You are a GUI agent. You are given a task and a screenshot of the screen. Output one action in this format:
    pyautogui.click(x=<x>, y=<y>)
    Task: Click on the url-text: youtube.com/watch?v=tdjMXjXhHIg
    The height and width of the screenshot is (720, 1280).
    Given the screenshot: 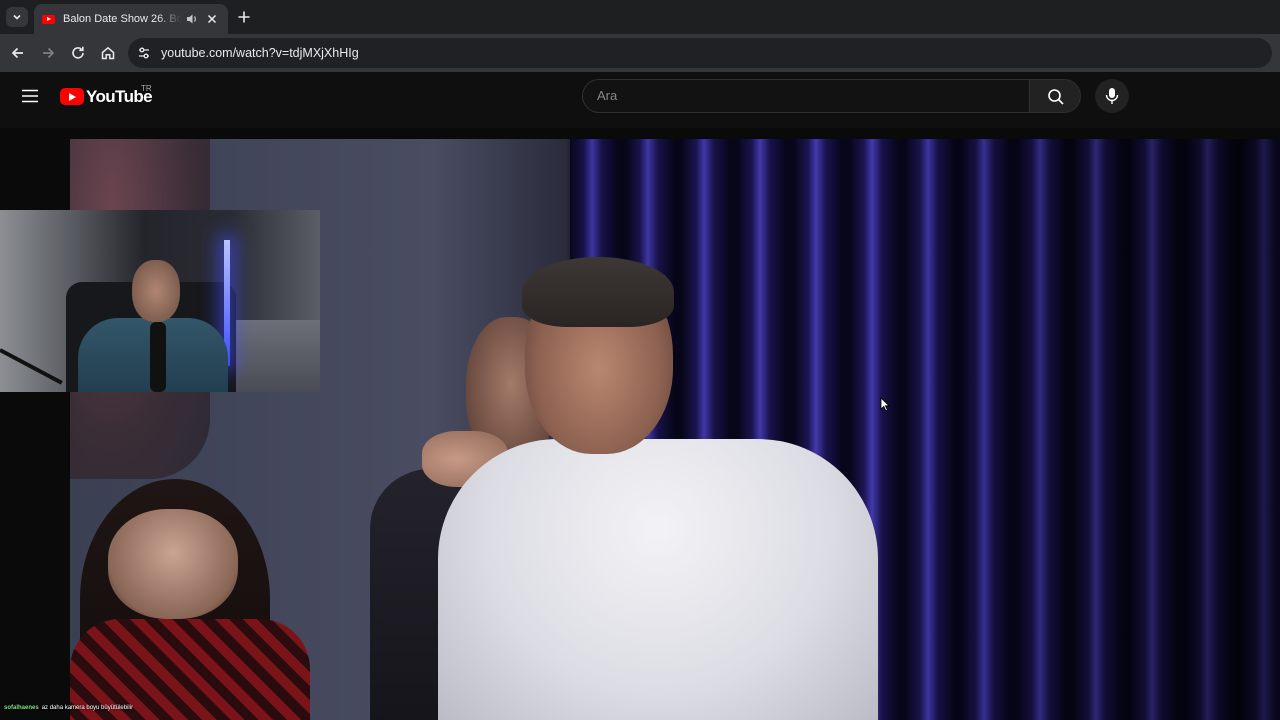 What is the action you would take?
    pyautogui.click(x=260, y=53)
    